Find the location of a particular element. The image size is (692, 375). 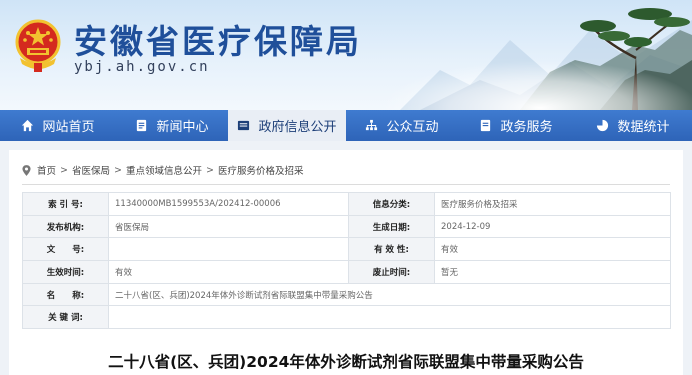

nav-service-label: 政务服务 is located at coordinates (526, 127).